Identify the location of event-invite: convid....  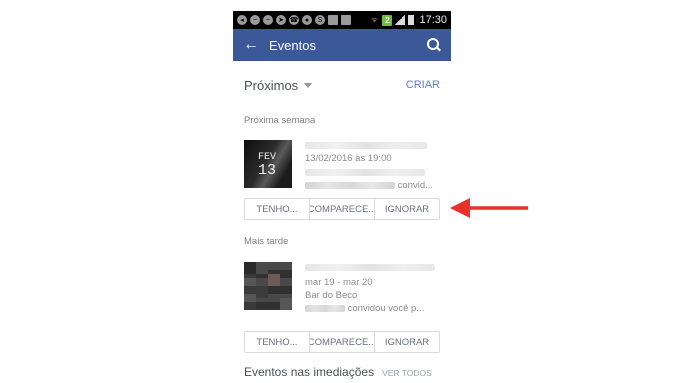
(369, 185).